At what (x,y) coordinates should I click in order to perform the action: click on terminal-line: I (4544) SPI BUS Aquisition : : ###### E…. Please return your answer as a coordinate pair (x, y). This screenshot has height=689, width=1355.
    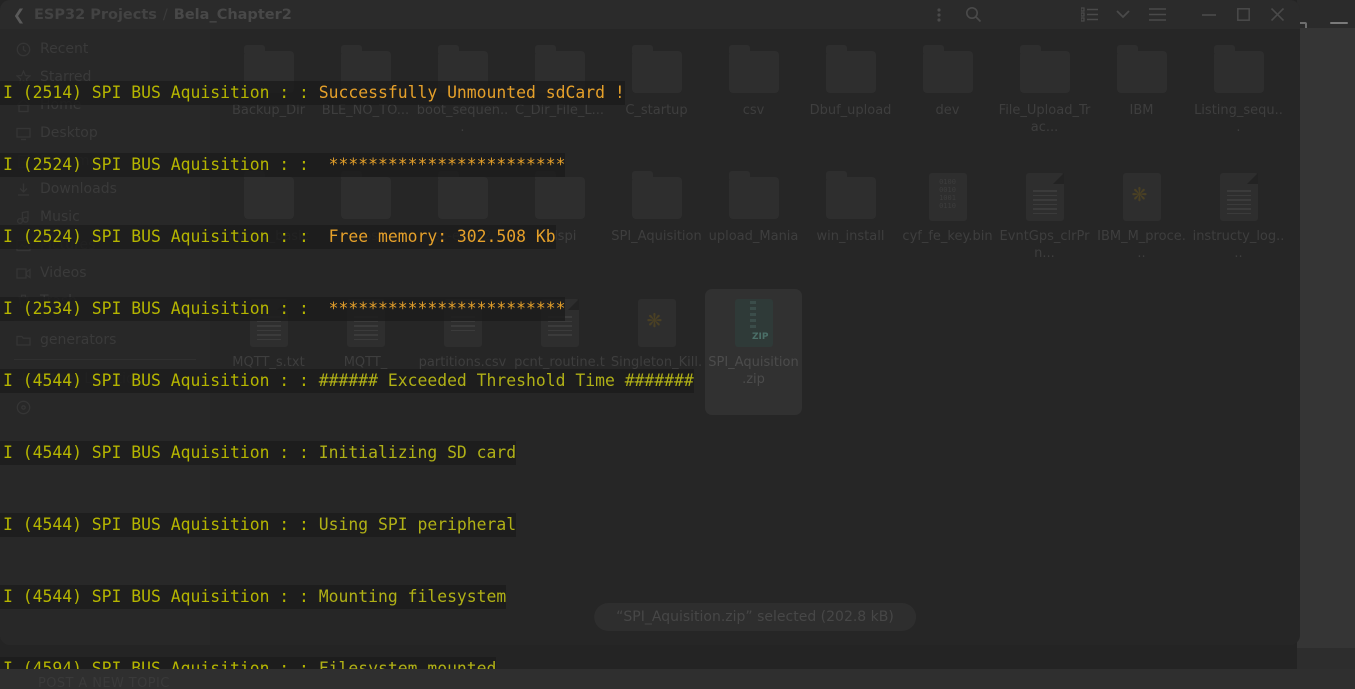
    Looking at the image, I should click on (347, 381).